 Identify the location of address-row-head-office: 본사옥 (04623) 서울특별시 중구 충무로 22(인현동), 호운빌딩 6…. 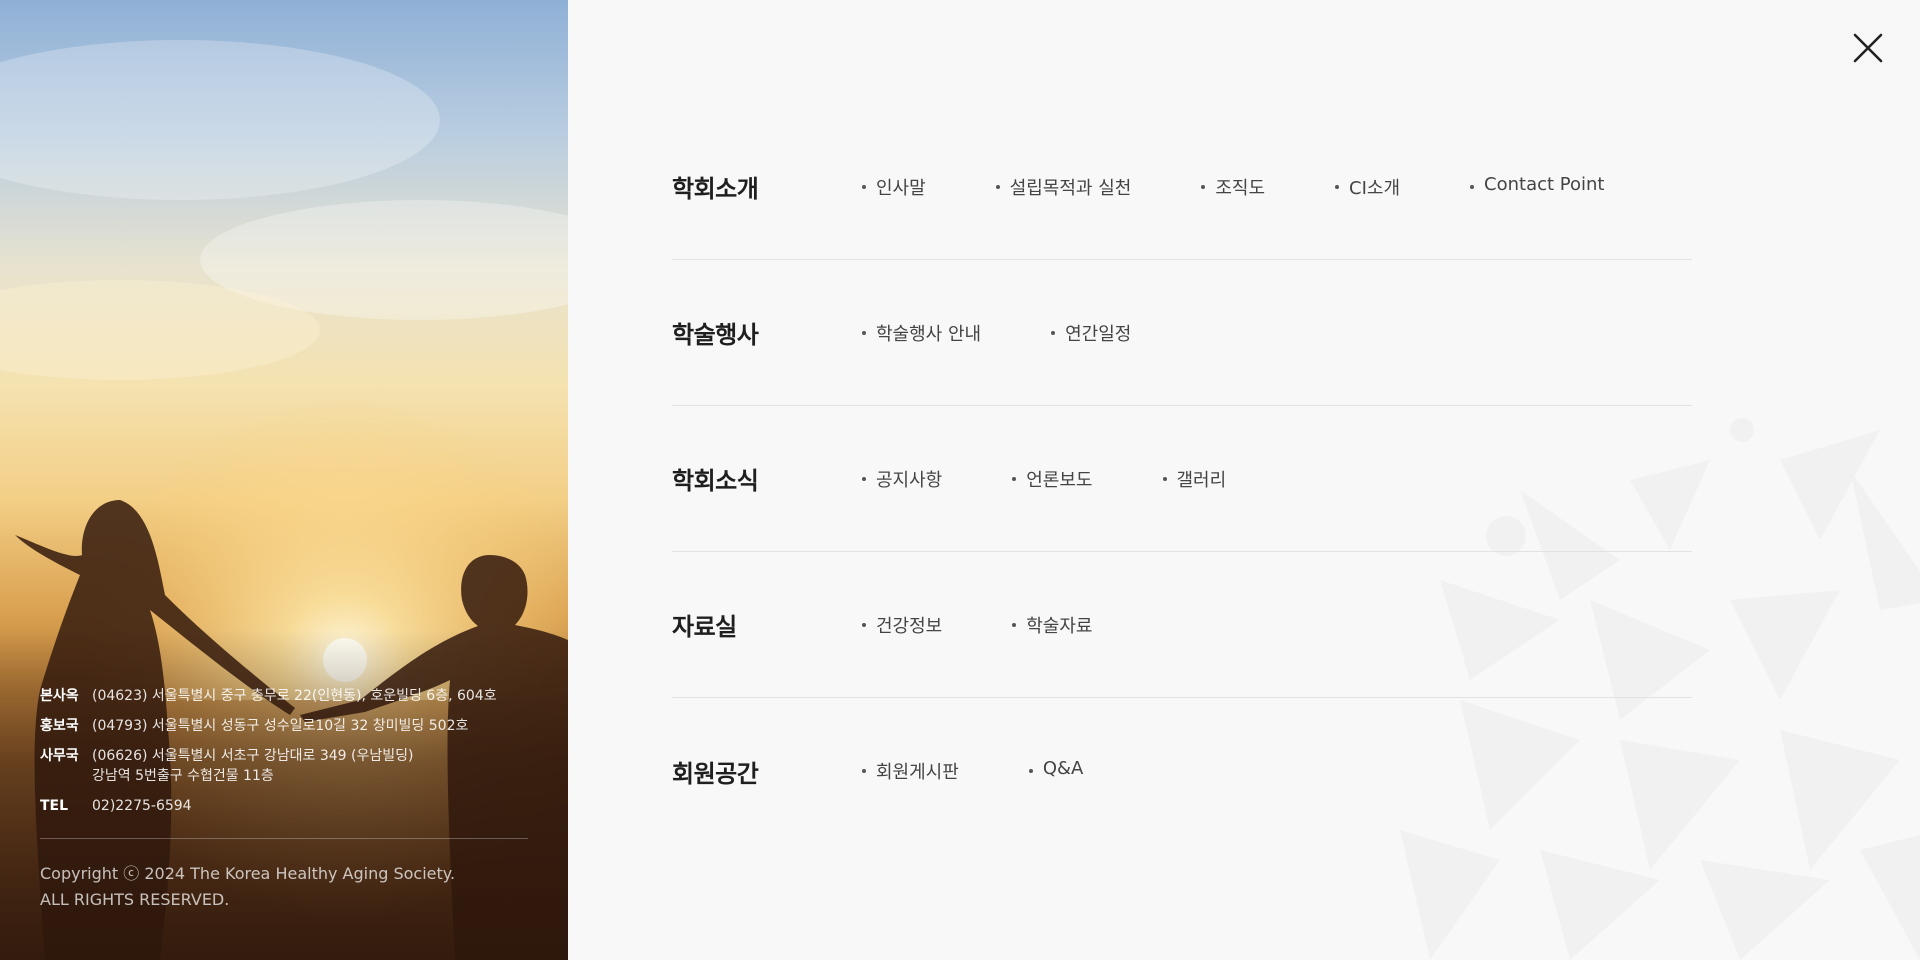
(284, 696).